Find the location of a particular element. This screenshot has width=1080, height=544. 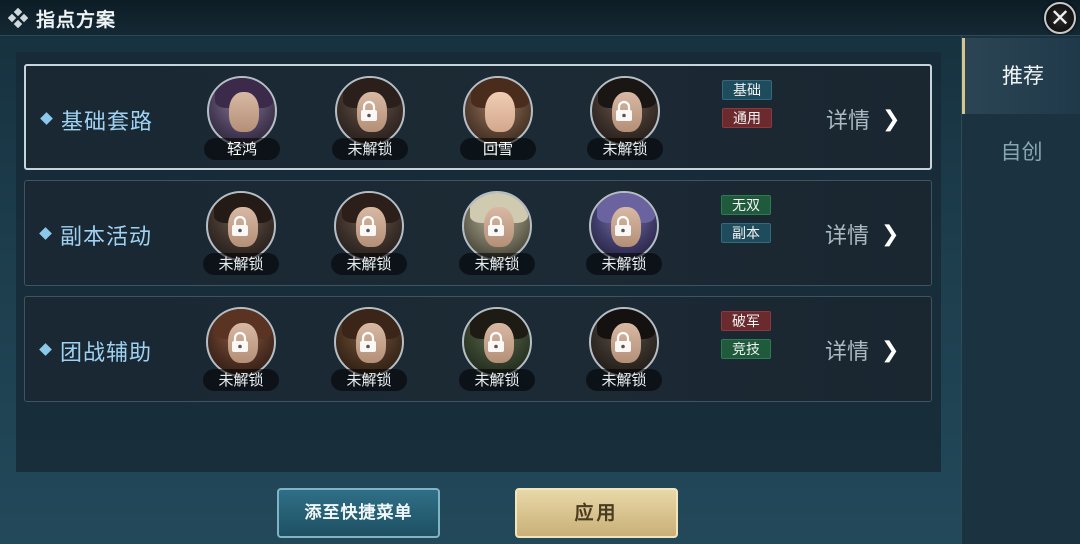

close-button: ✕ is located at coordinates (1060, 18).